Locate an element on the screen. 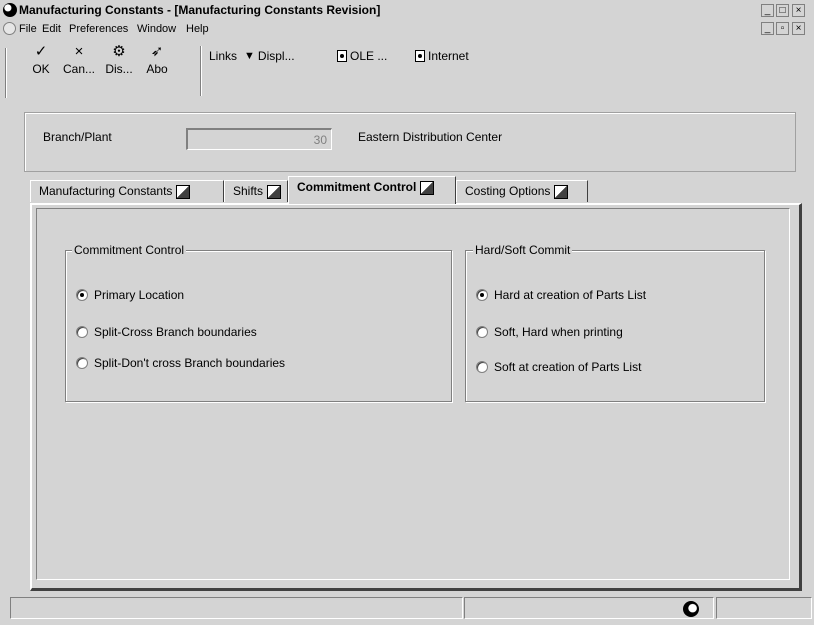 This screenshot has height=625, width=814. ok-label: OK is located at coordinates (41, 69).